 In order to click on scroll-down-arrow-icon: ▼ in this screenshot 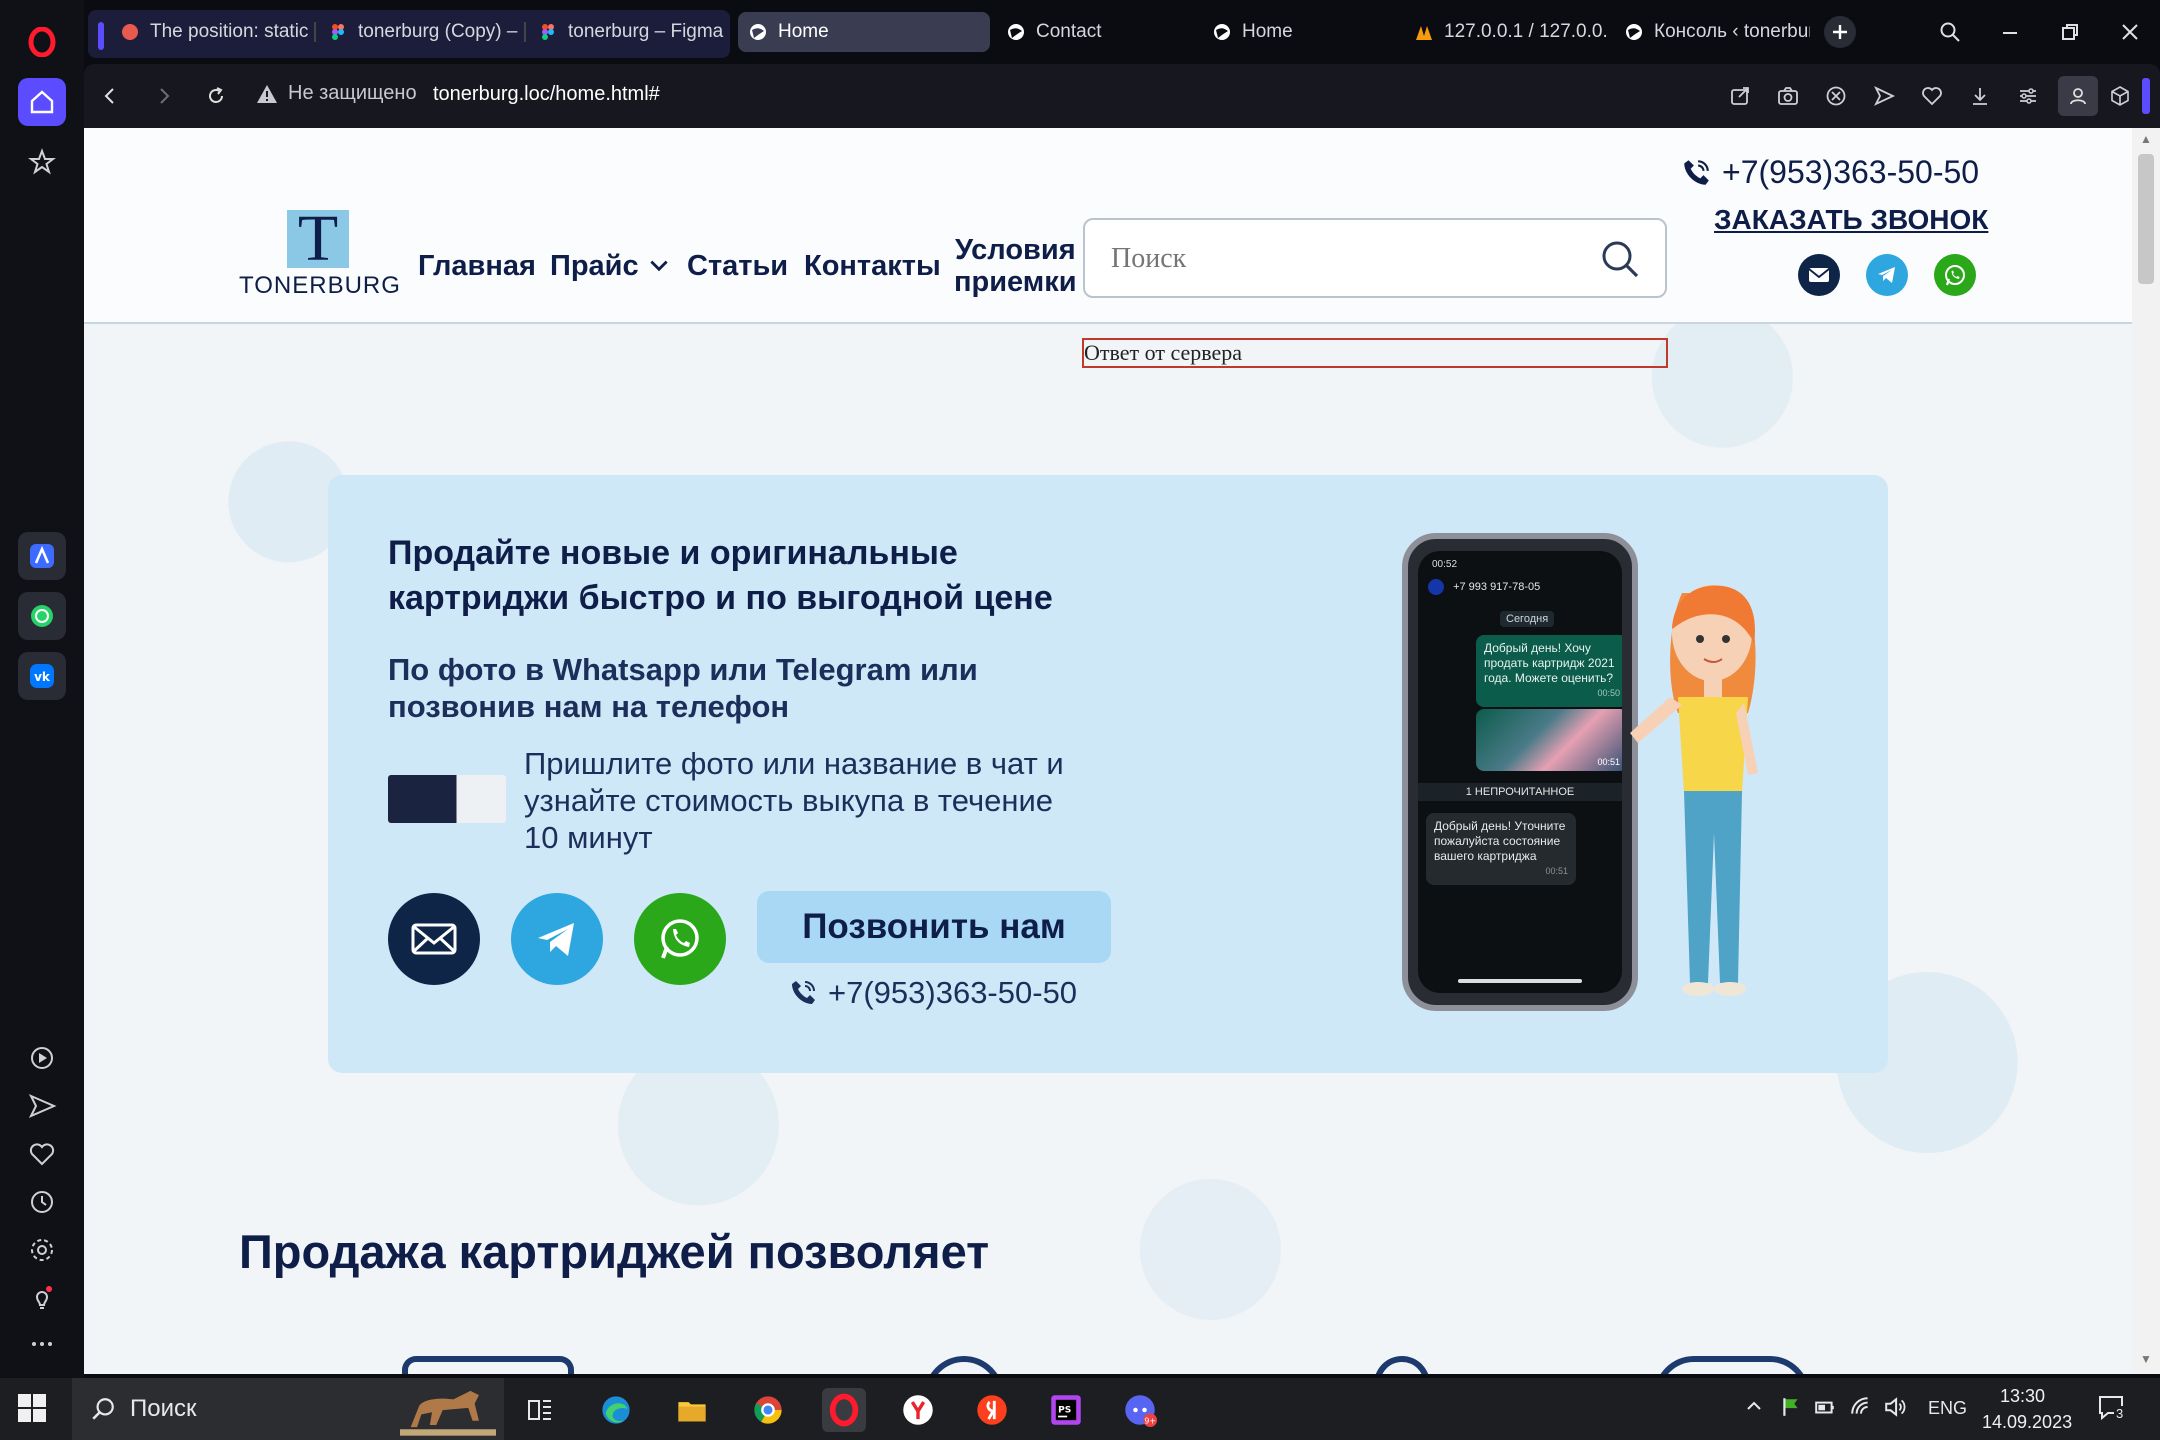, I will do `click(2146, 1360)`.